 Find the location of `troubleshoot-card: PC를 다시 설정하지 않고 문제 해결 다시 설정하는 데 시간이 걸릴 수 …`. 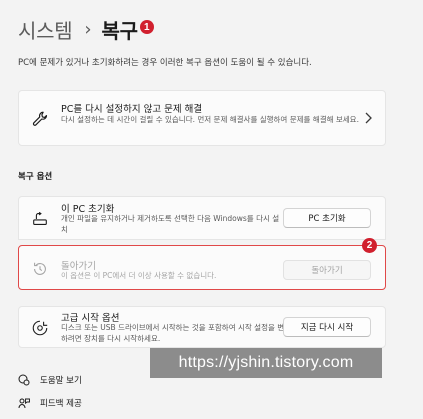

troubleshoot-card: PC를 다시 설정하지 않고 문제 해결 다시 설정하는 데 시간이 걸릴 수 … is located at coordinates (202, 118).